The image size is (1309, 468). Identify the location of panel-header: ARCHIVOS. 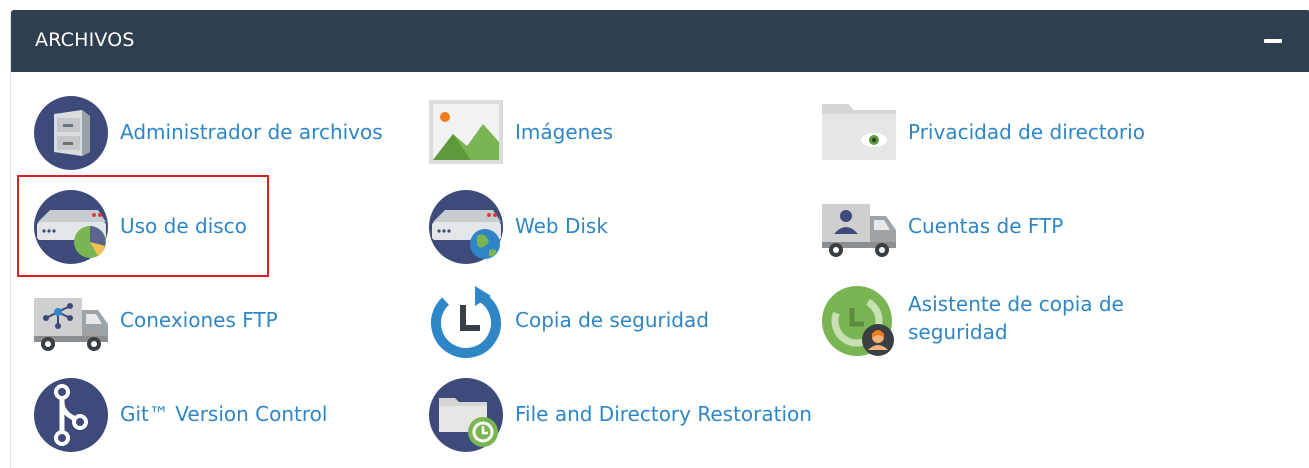
(660, 41).